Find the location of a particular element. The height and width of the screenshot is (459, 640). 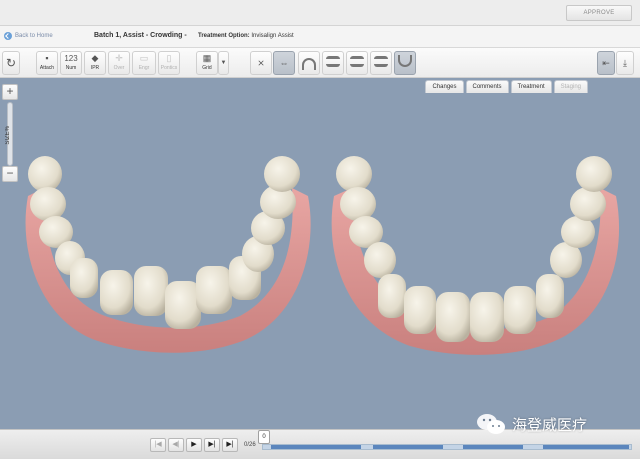

panel-toggle-button: ⇤ is located at coordinates (606, 63).